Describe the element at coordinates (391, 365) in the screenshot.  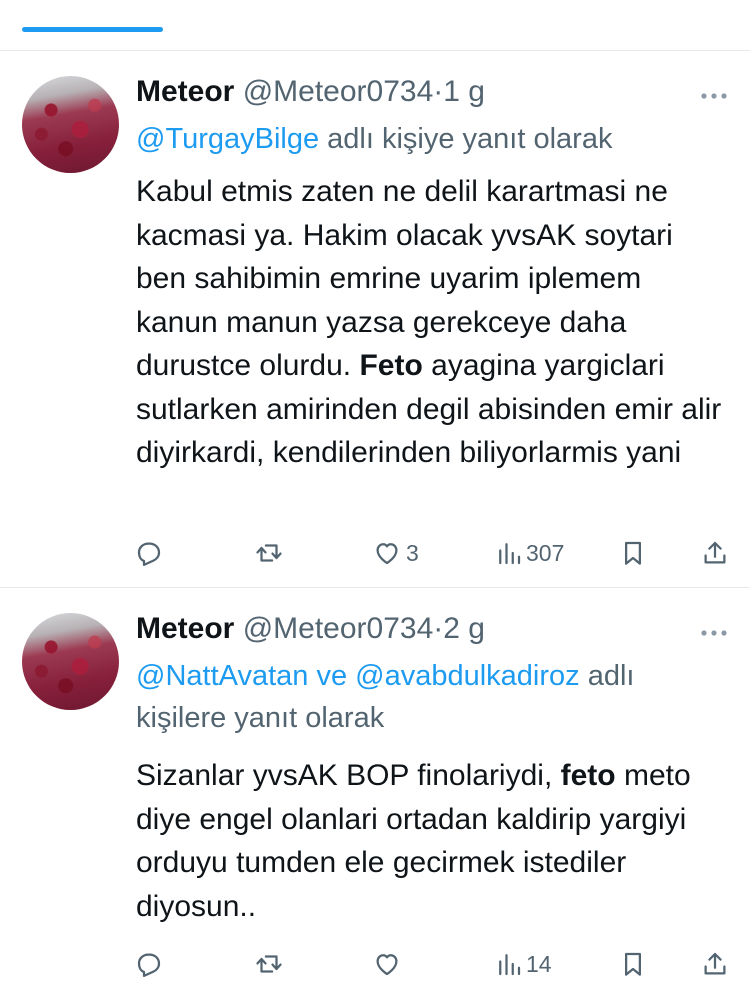
I see `tweet-text-bold: Feto` at that location.